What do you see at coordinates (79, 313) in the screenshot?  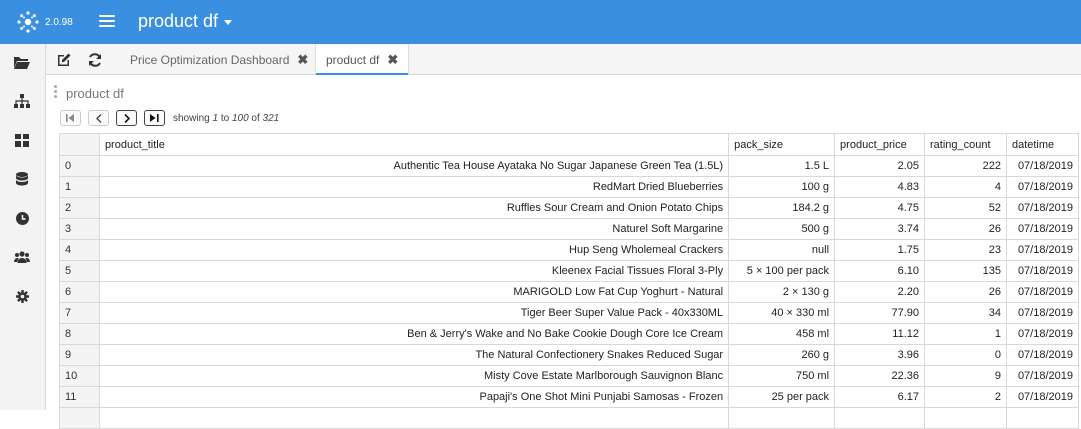 I see `row-index: 7` at bounding box center [79, 313].